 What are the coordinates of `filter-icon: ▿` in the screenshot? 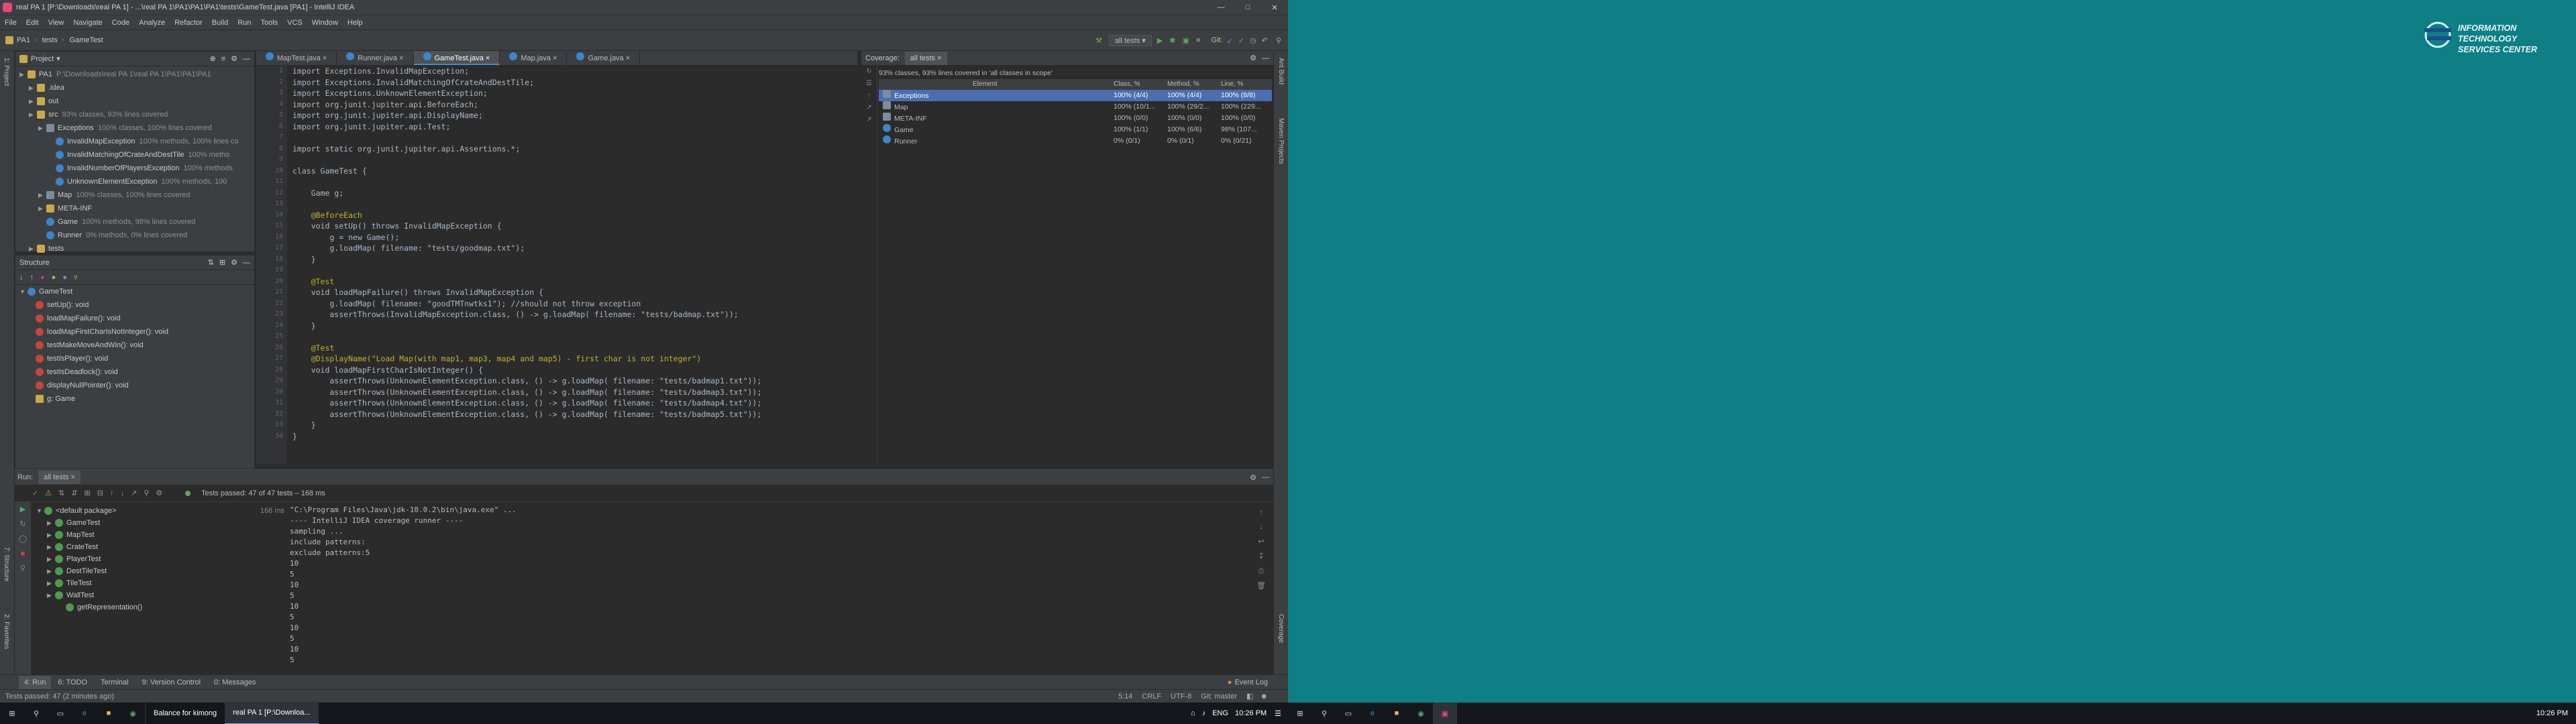 It's located at (76, 277).